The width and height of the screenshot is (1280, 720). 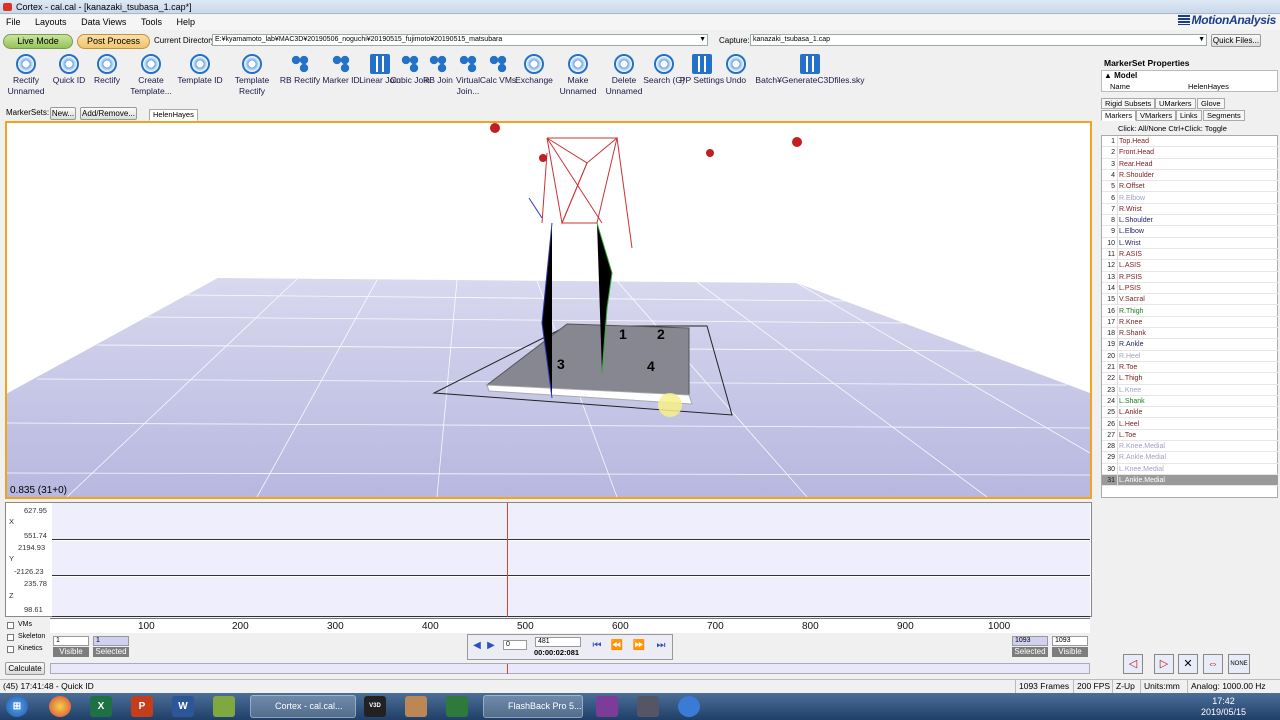 What do you see at coordinates (1190, 345) in the screenshot?
I see `marker-list-row: 19 R.Ankle` at bounding box center [1190, 345].